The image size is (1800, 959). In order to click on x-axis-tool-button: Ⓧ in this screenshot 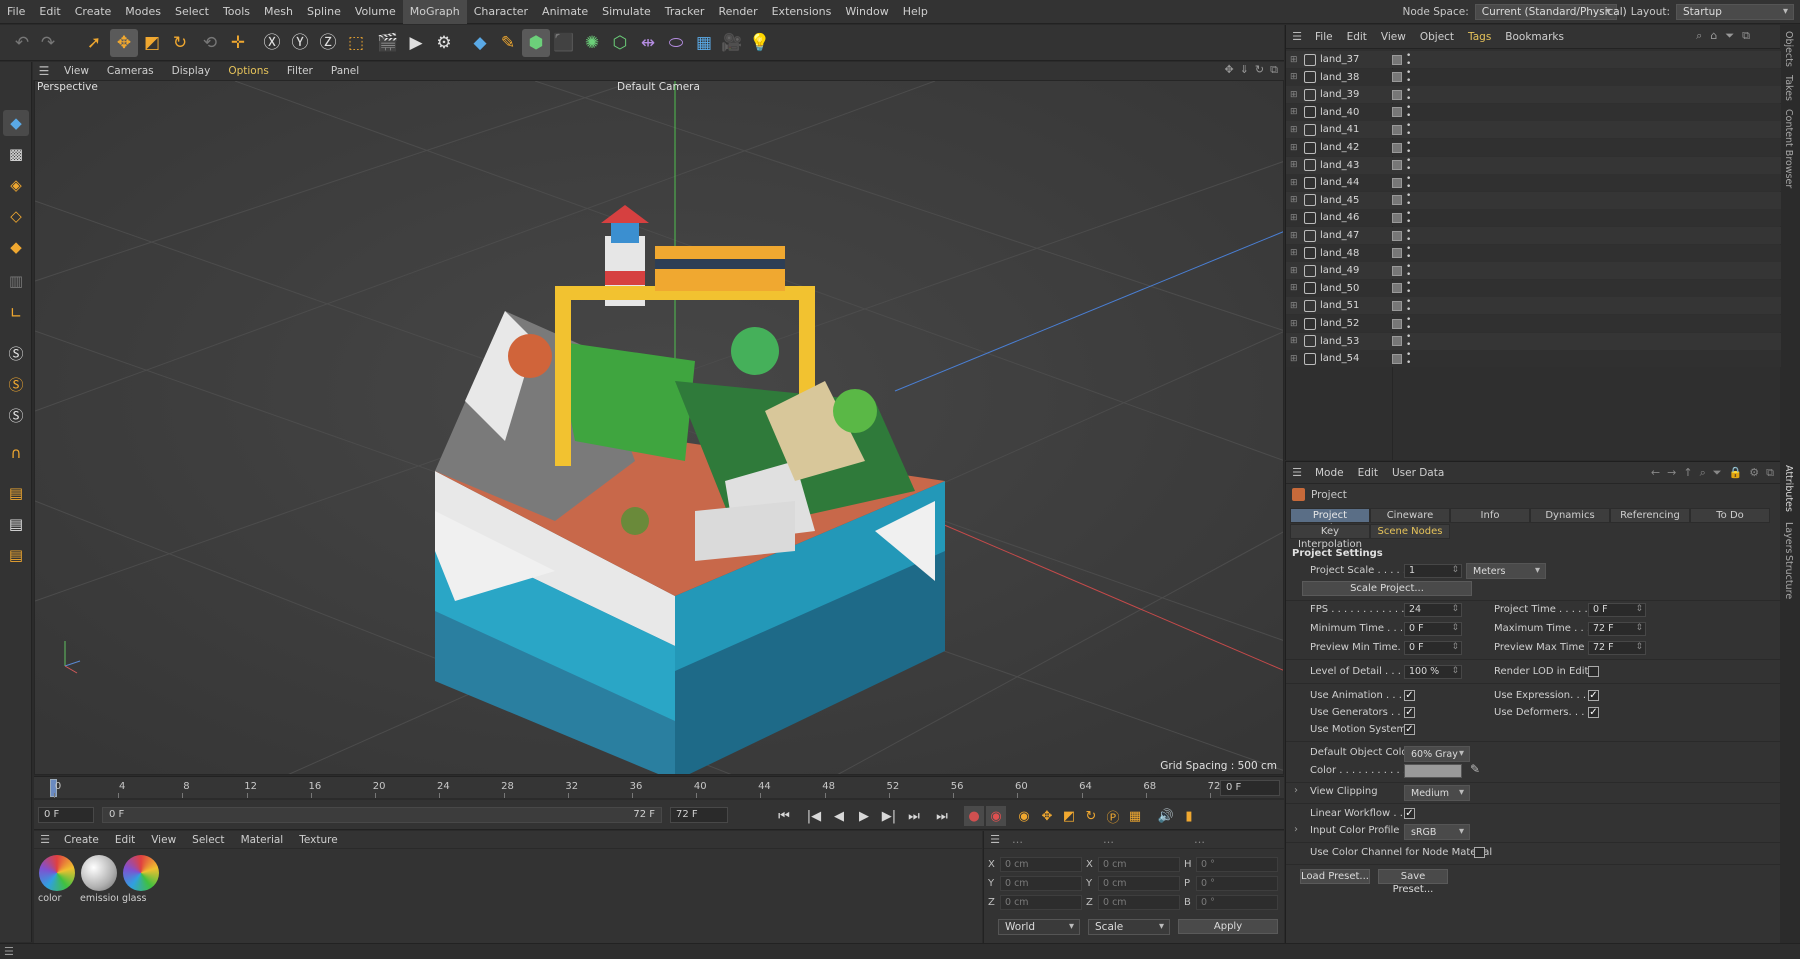, I will do `click(272, 43)`.